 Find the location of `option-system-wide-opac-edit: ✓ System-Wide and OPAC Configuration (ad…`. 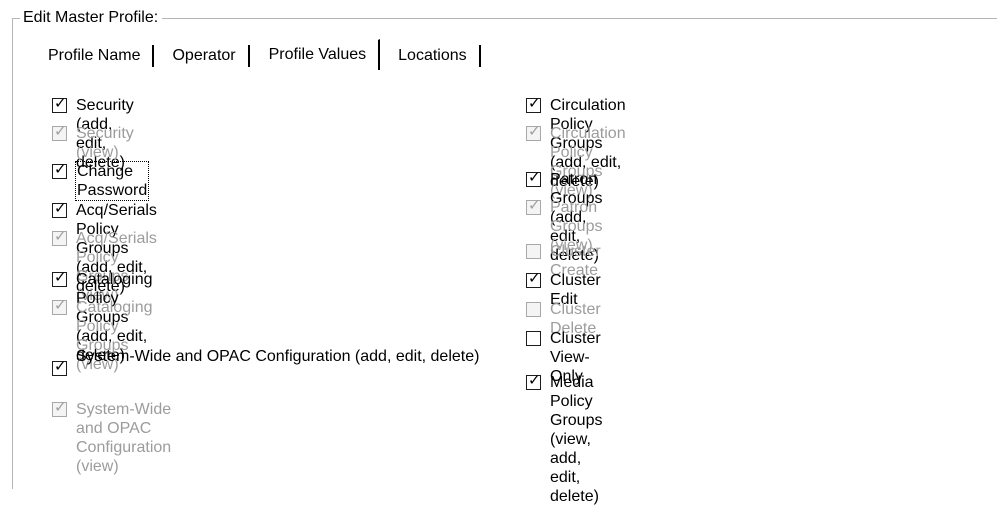

option-system-wide-opac-edit: ✓ System-Wide and OPAC Configuration (ad… is located at coordinates (269, 361).